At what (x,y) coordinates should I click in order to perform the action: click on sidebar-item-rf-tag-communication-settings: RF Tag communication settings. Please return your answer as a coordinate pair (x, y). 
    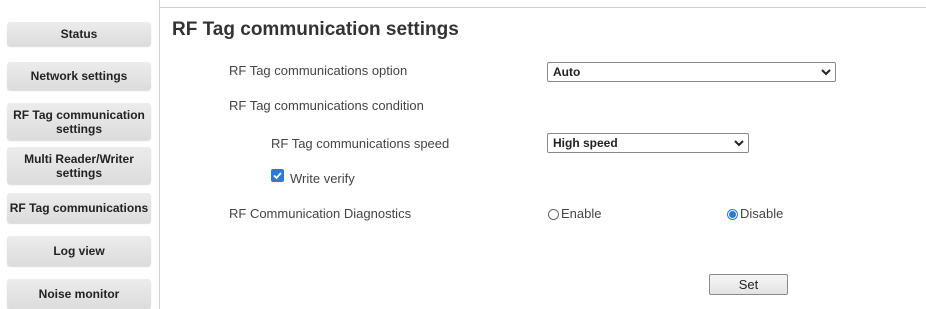
    Looking at the image, I should click on (79, 121).